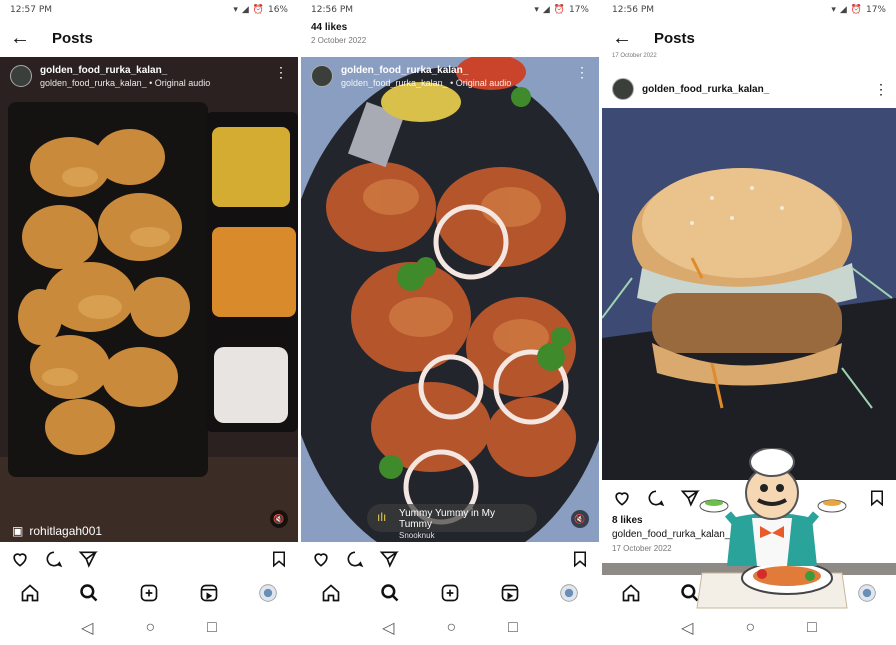  What do you see at coordinates (634, 56) in the screenshot?
I see `previous-post-date: 17 October 2022` at bounding box center [634, 56].